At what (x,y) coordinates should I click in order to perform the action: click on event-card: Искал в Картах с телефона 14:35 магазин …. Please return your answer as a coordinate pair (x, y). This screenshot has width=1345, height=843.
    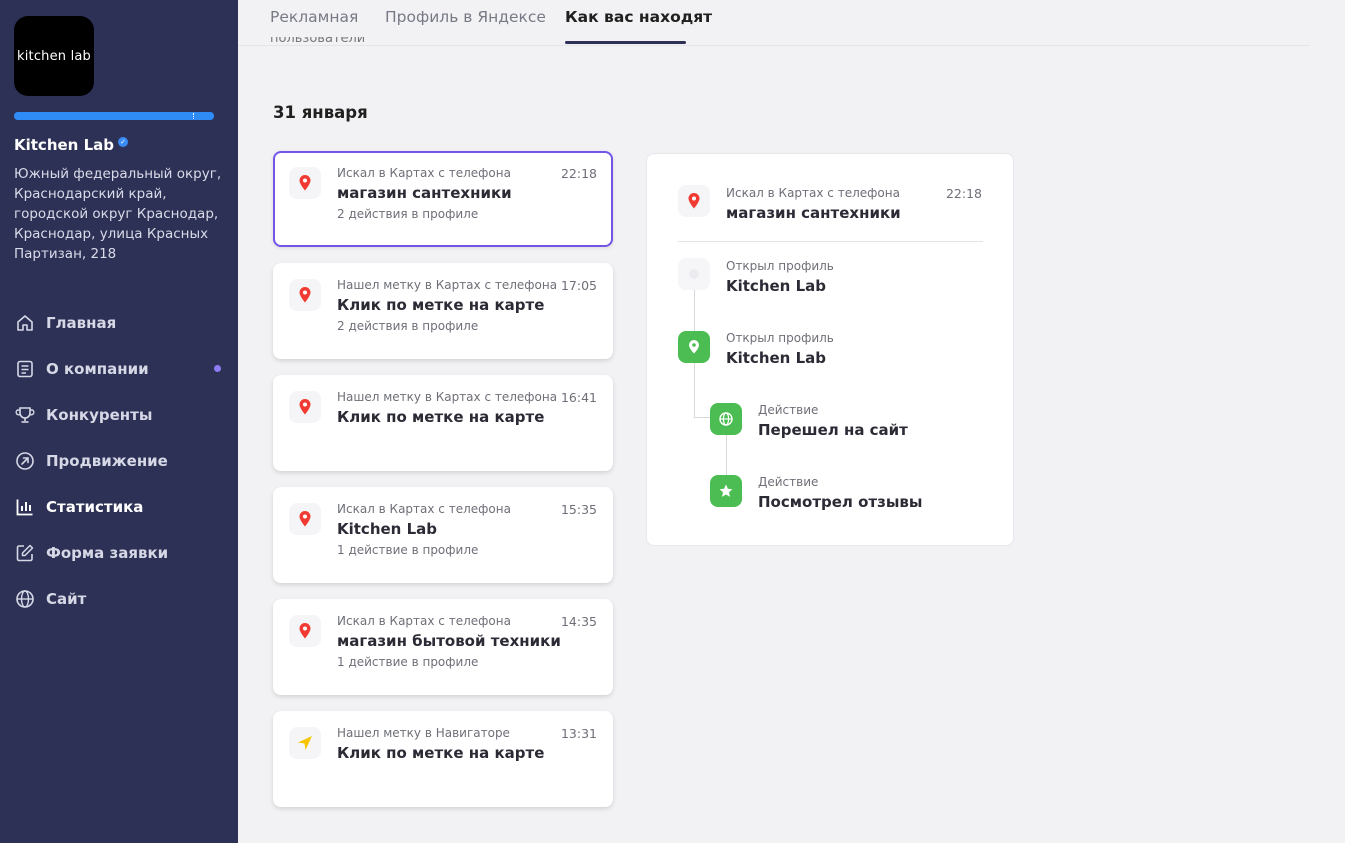
    Looking at the image, I should click on (443, 647).